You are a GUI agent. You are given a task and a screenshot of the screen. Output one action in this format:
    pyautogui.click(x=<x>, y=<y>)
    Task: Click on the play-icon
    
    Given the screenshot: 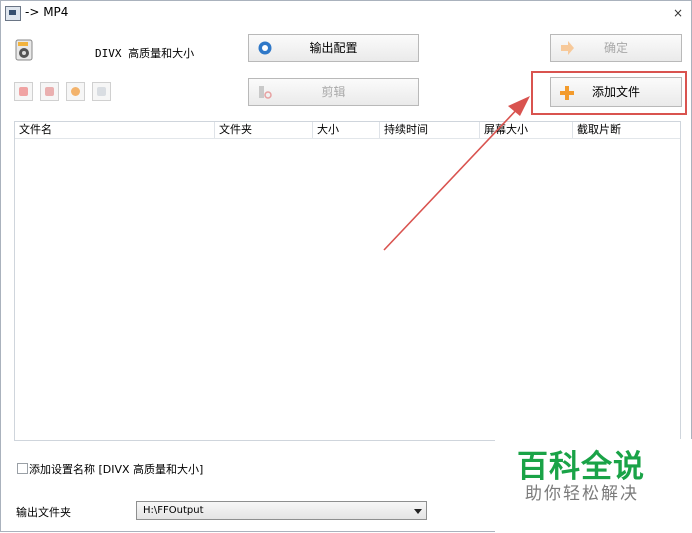 What is the action you would take?
    pyautogui.click(x=75, y=91)
    